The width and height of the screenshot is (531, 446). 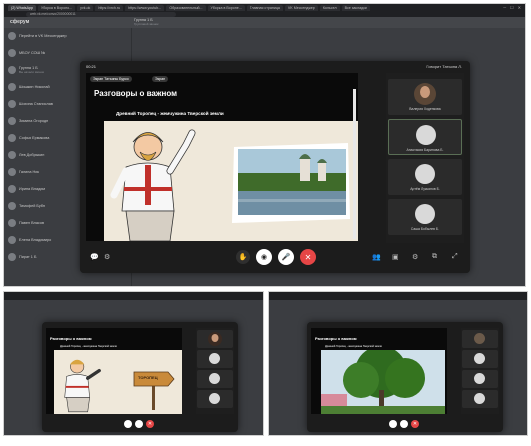 What do you see at coordinates (425, 177) in the screenshot?
I see `participant-tile: Артём Лукьянов Б.` at bounding box center [425, 177].